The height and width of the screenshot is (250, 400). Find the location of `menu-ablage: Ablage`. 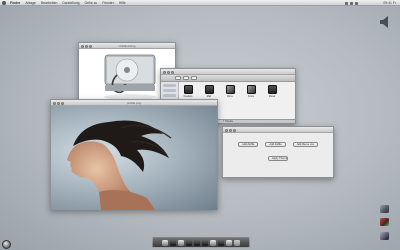

menu-ablage: Ablage is located at coordinates (30, 3).